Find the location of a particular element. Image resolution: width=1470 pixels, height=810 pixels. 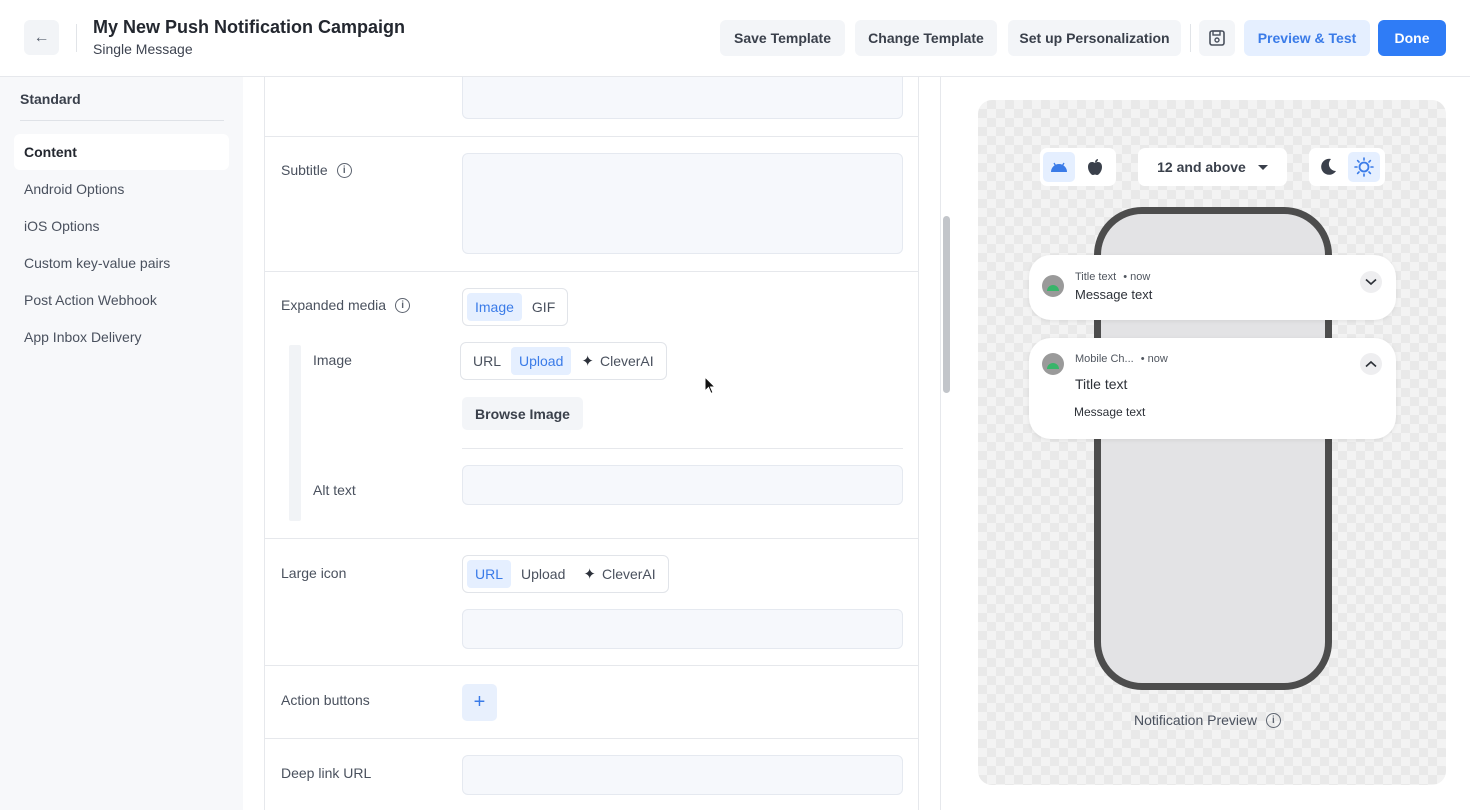

image-label: Image is located at coordinates (332, 360).